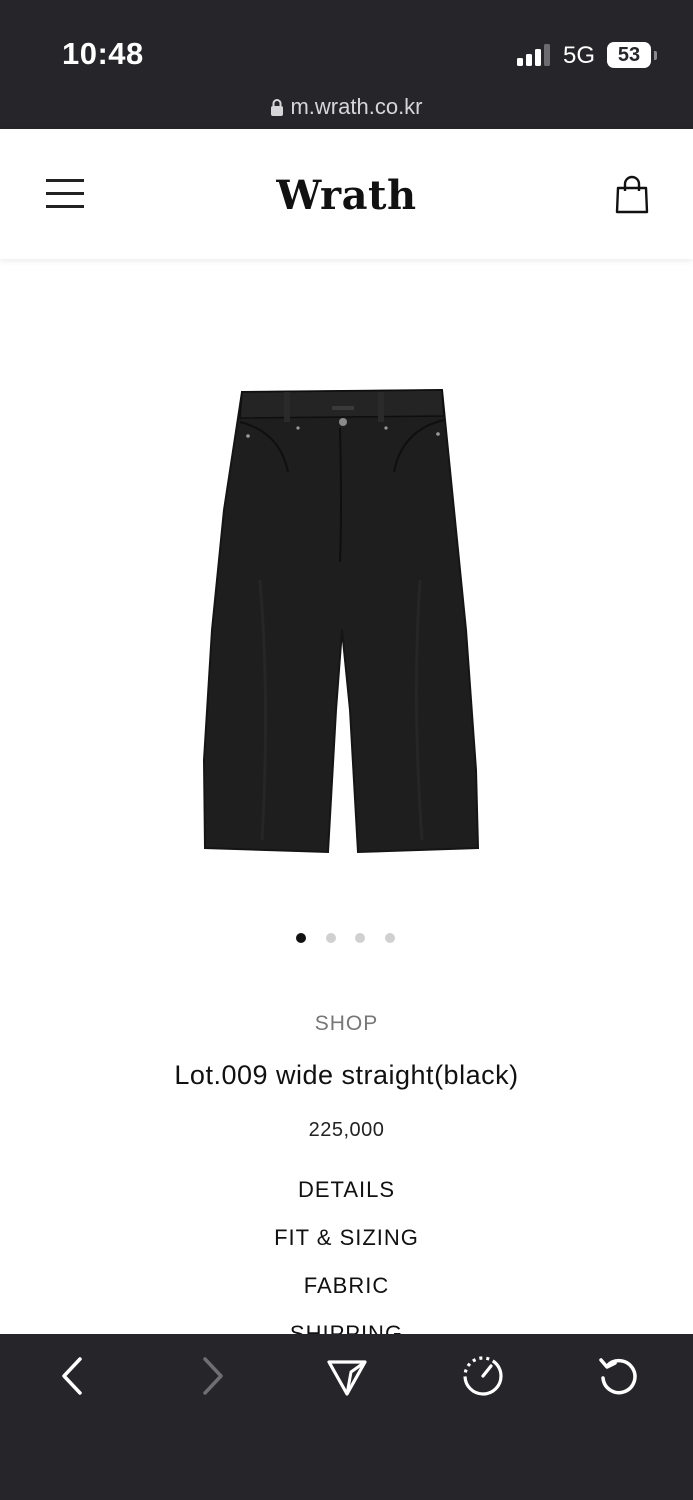 This screenshot has height=1500, width=693. I want to click on product-name: Lot.009 wide straight(black), so click(346, 1075).